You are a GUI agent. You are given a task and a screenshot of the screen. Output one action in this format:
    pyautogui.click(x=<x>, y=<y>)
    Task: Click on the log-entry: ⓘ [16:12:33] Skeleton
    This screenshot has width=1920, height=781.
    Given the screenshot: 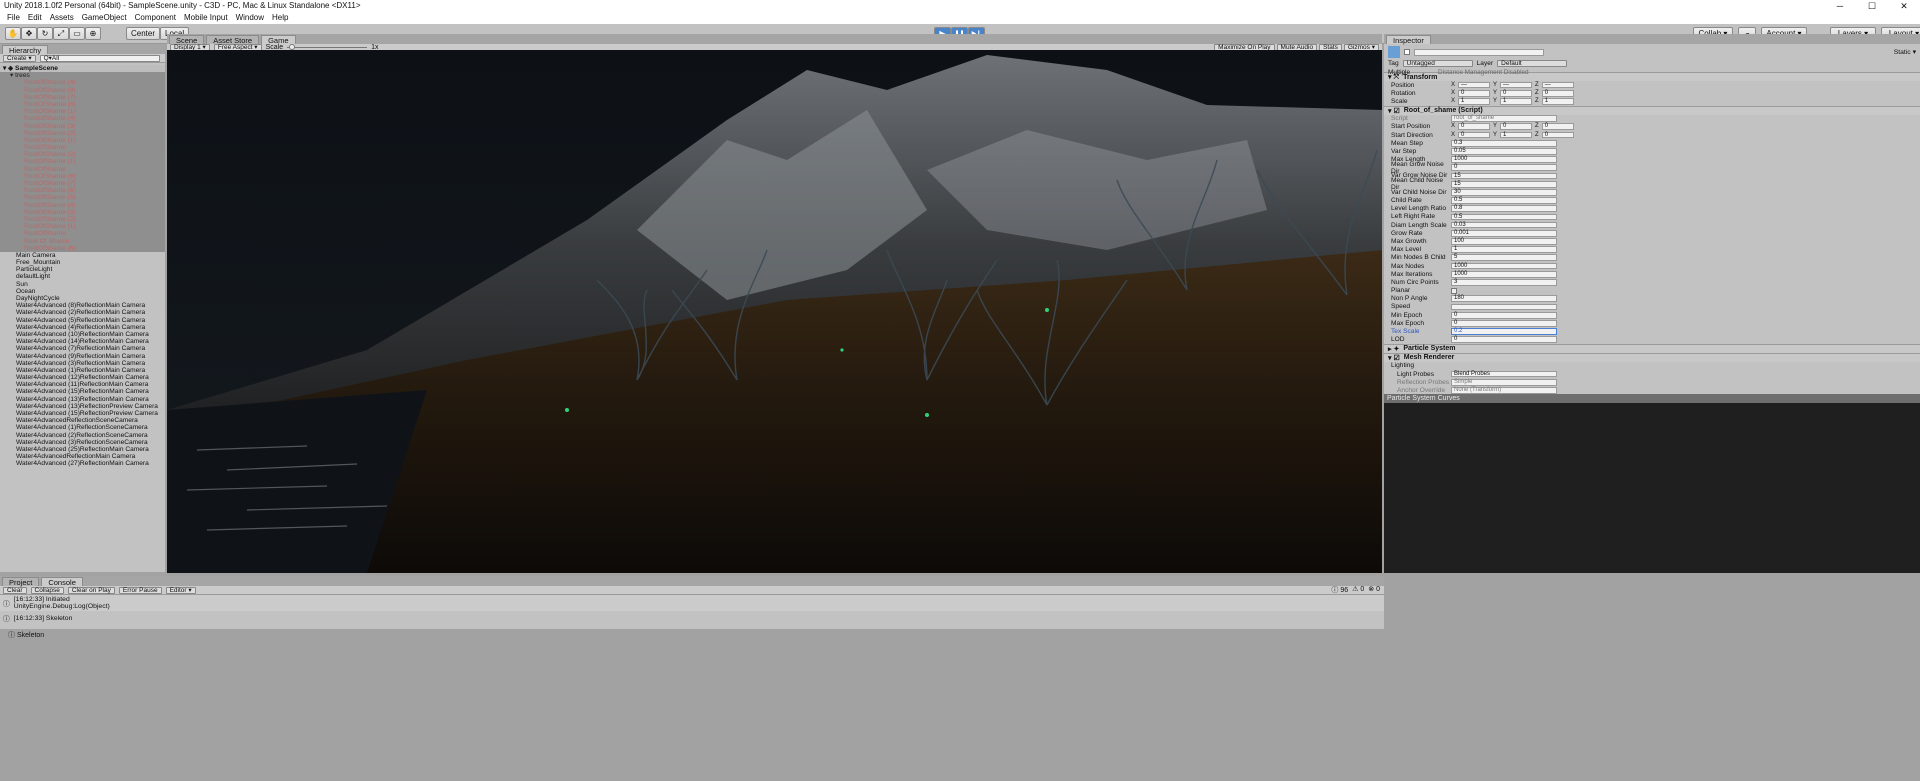 What is the action you would take?
    pyautogui.click(x=692, y=618)
    